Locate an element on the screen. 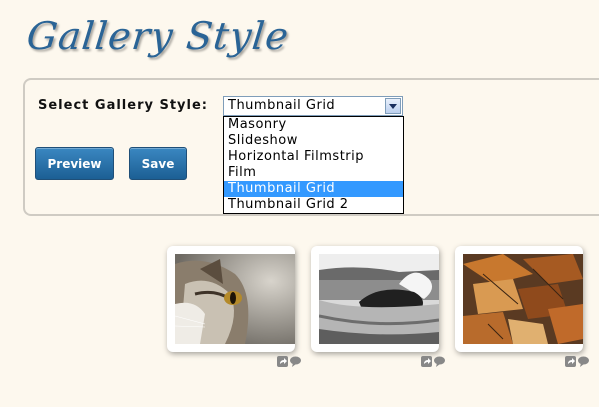 The height and width of the screenshot is (407, 599). page-title: Gallery Style is located at coordinates (158, 36).